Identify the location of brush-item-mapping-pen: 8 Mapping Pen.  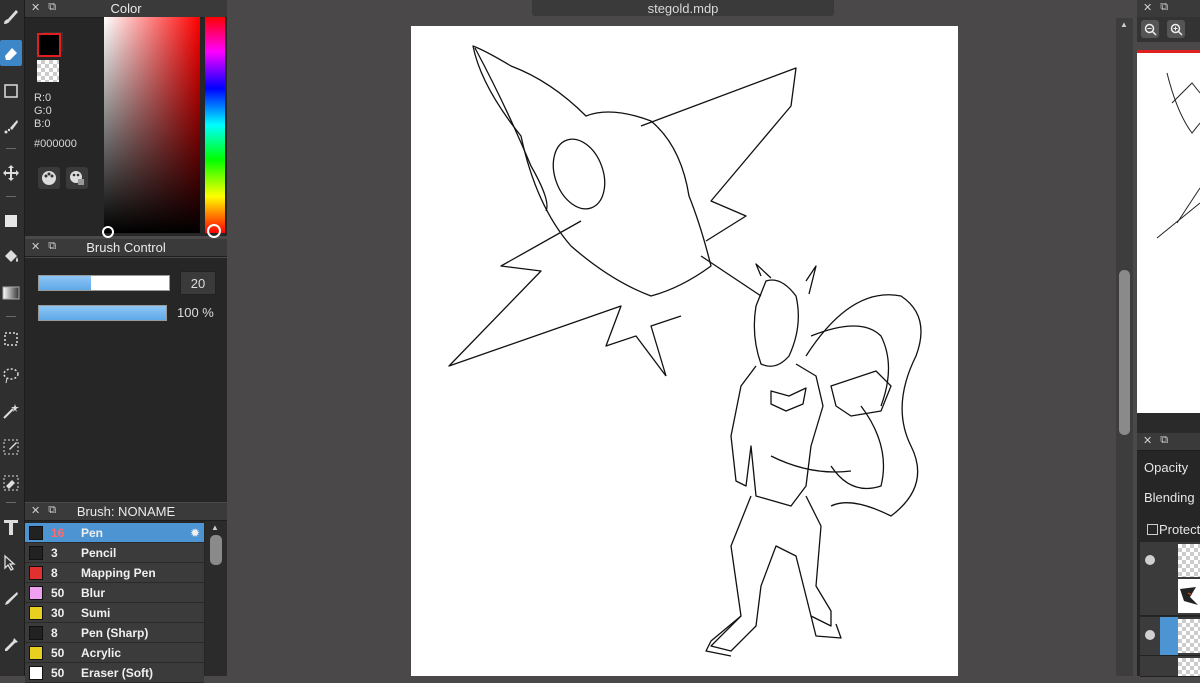
(114, 573).